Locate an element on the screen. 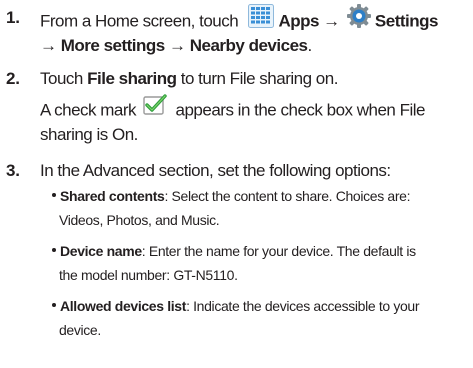 Image resolution: width=473 pixels, height=368 pixels. instruction-text: From a Home screen, touch is located at coordinates (139, 21).